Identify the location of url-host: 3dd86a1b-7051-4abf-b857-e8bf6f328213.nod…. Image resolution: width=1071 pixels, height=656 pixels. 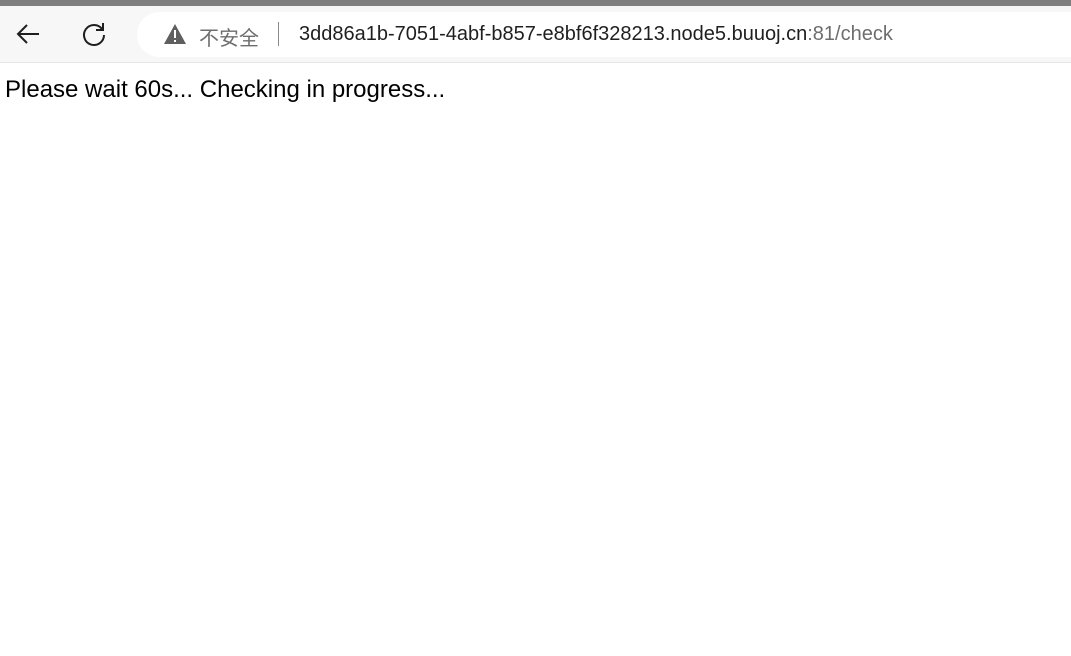
(553, 34).